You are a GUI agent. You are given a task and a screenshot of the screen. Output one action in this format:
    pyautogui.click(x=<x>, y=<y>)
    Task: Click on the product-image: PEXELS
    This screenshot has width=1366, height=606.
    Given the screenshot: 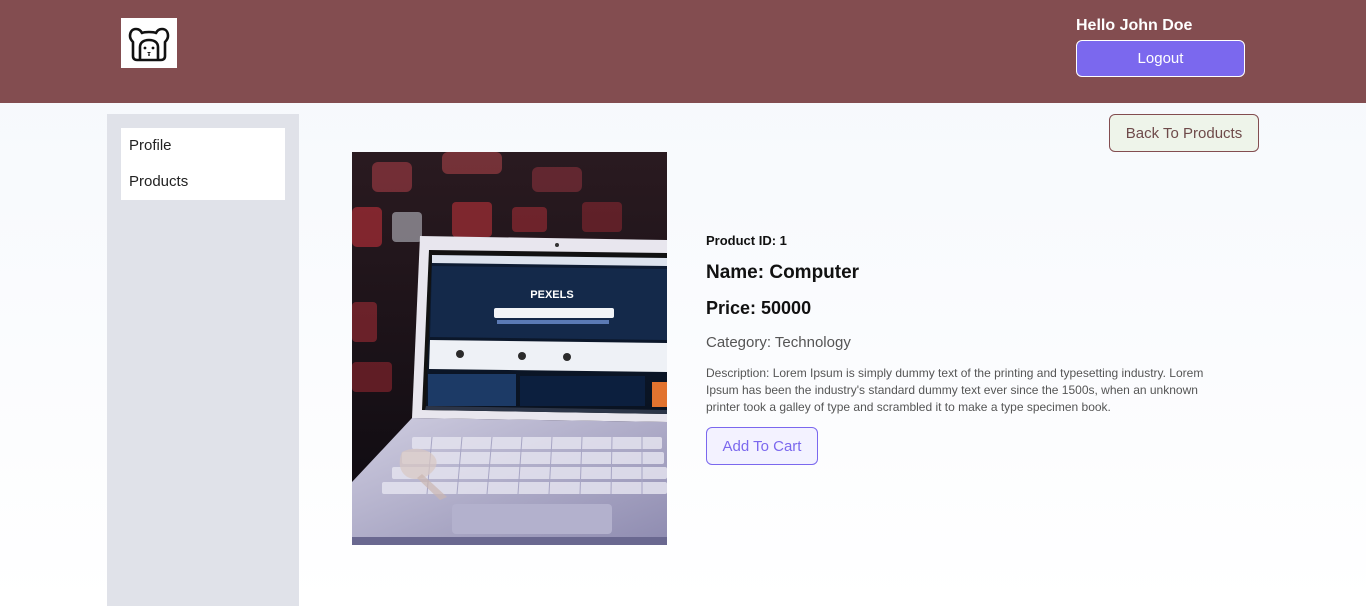 What is the action you would take?
    pyautogui.click(x=509, y=348)
    